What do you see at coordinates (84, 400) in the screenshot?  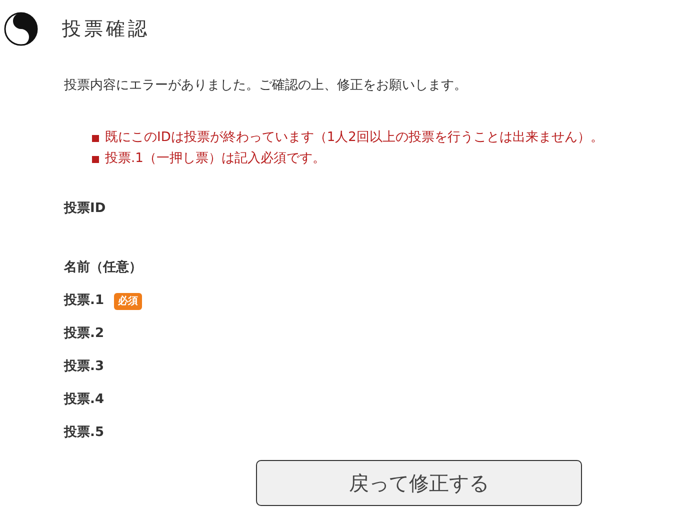 I see `field-label: 投票.4` at bounding box center [84, 400].